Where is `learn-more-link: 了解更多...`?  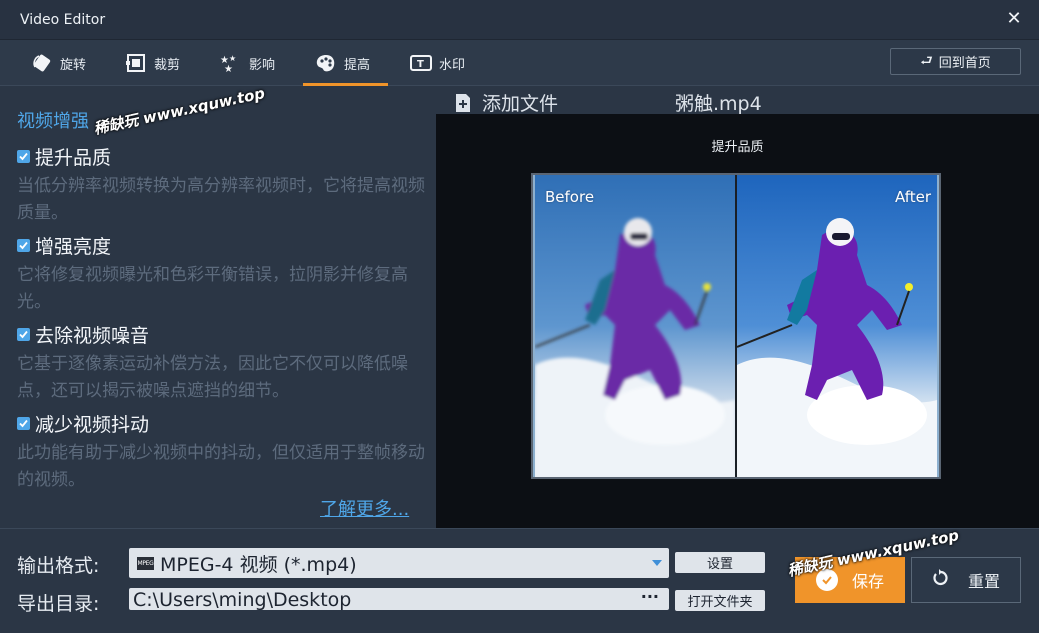 learn-more-link: 了解更多... is located at coordinates (364, 508).